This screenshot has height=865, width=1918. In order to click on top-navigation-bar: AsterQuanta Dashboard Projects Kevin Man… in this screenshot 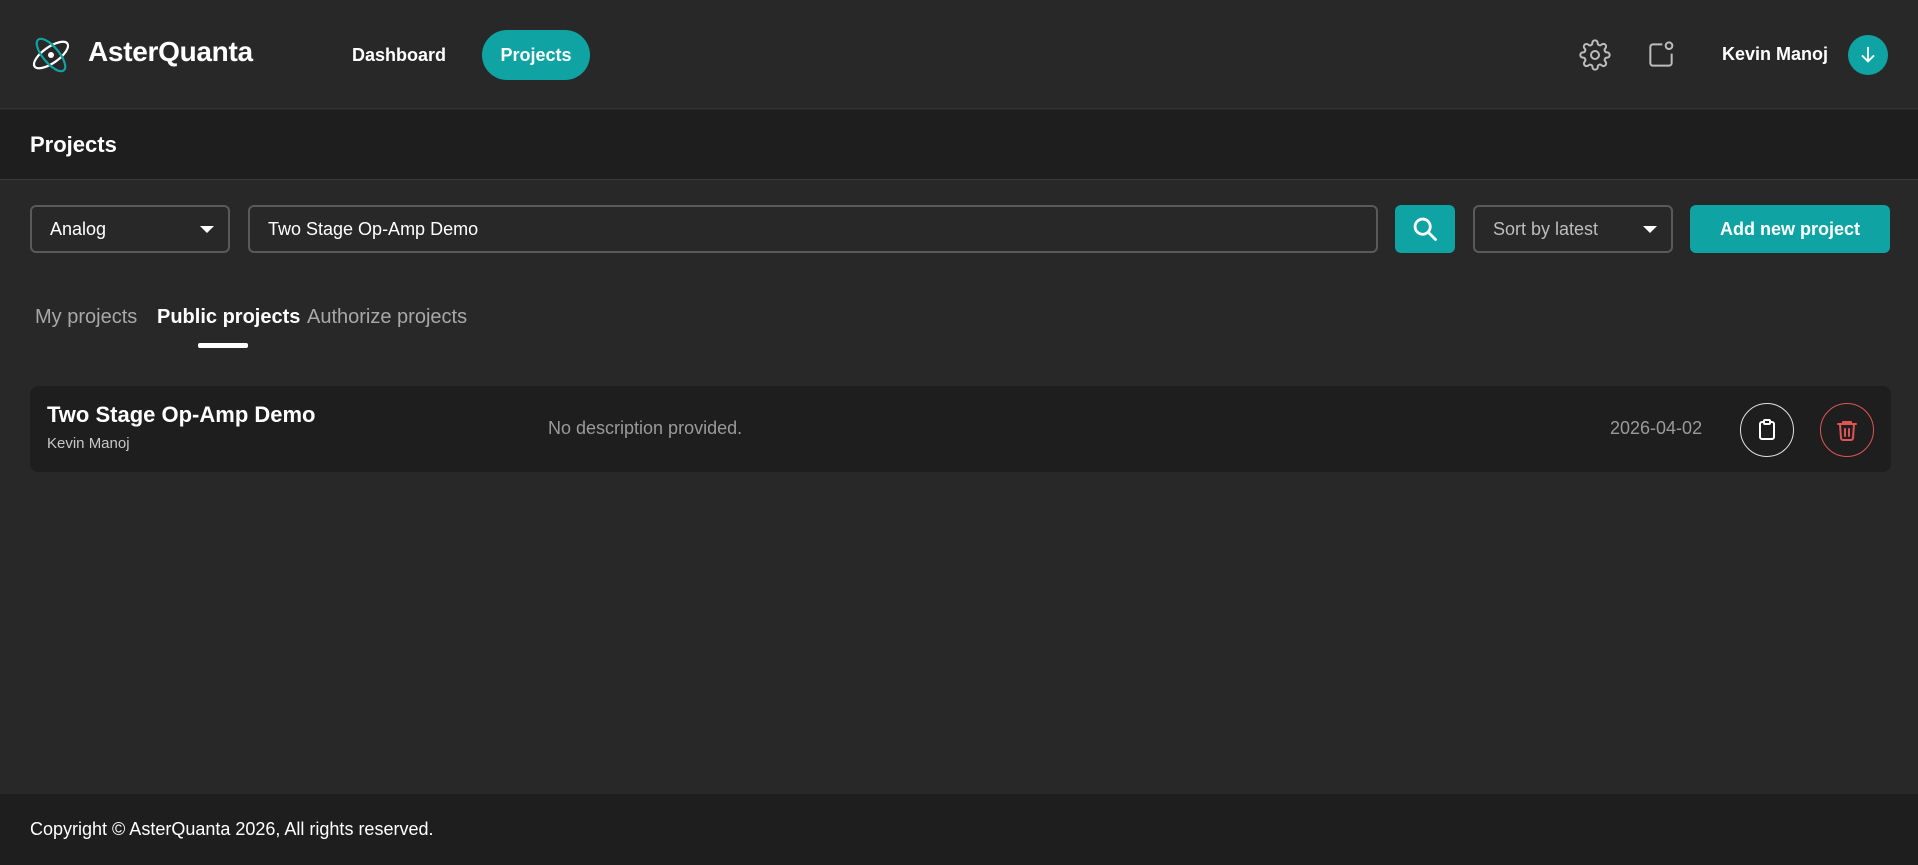, I will do `click(959, 54)`.